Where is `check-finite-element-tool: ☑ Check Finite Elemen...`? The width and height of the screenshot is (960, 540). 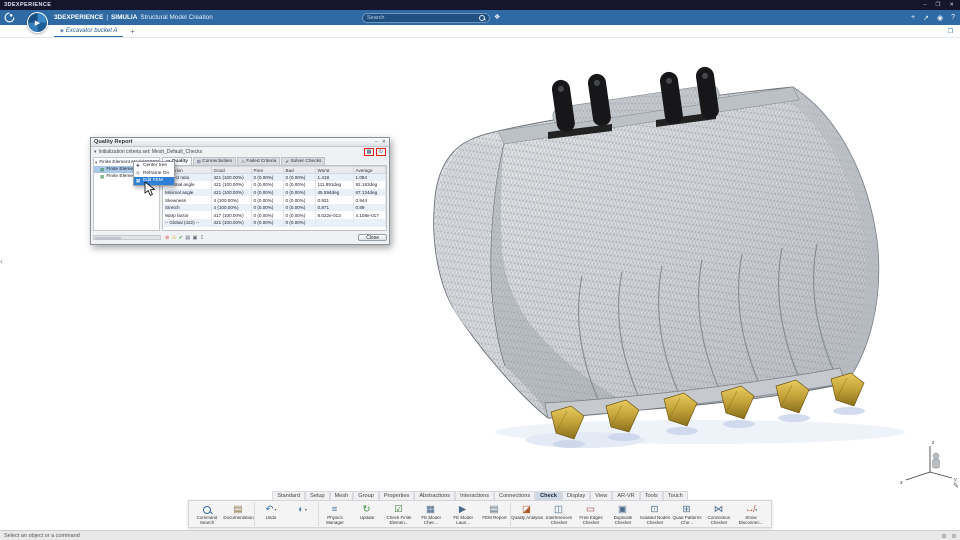
check-finite-element-tool: ☑ Check Finite Elemen... is located at coordinates (399, 514).